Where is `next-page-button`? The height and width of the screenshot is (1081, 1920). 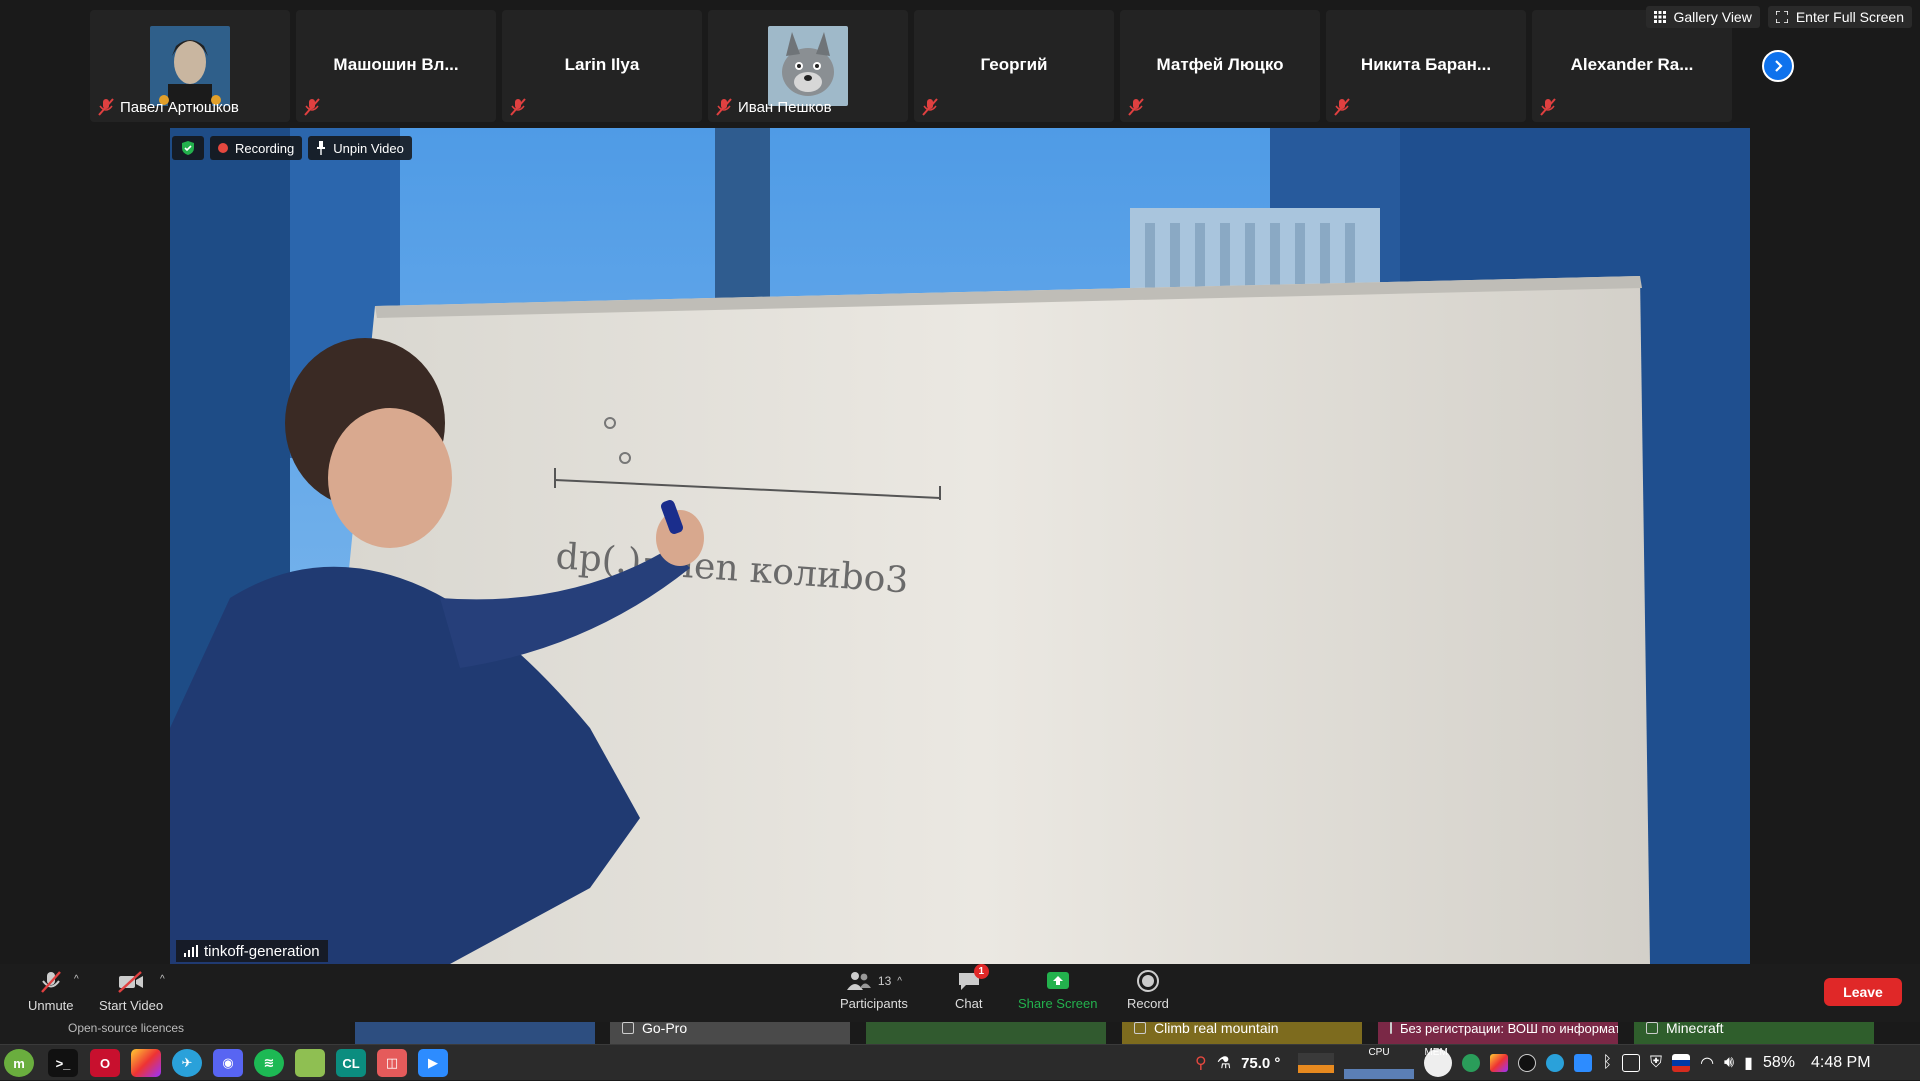 next-page-button is located at coordinates (1778, 66).